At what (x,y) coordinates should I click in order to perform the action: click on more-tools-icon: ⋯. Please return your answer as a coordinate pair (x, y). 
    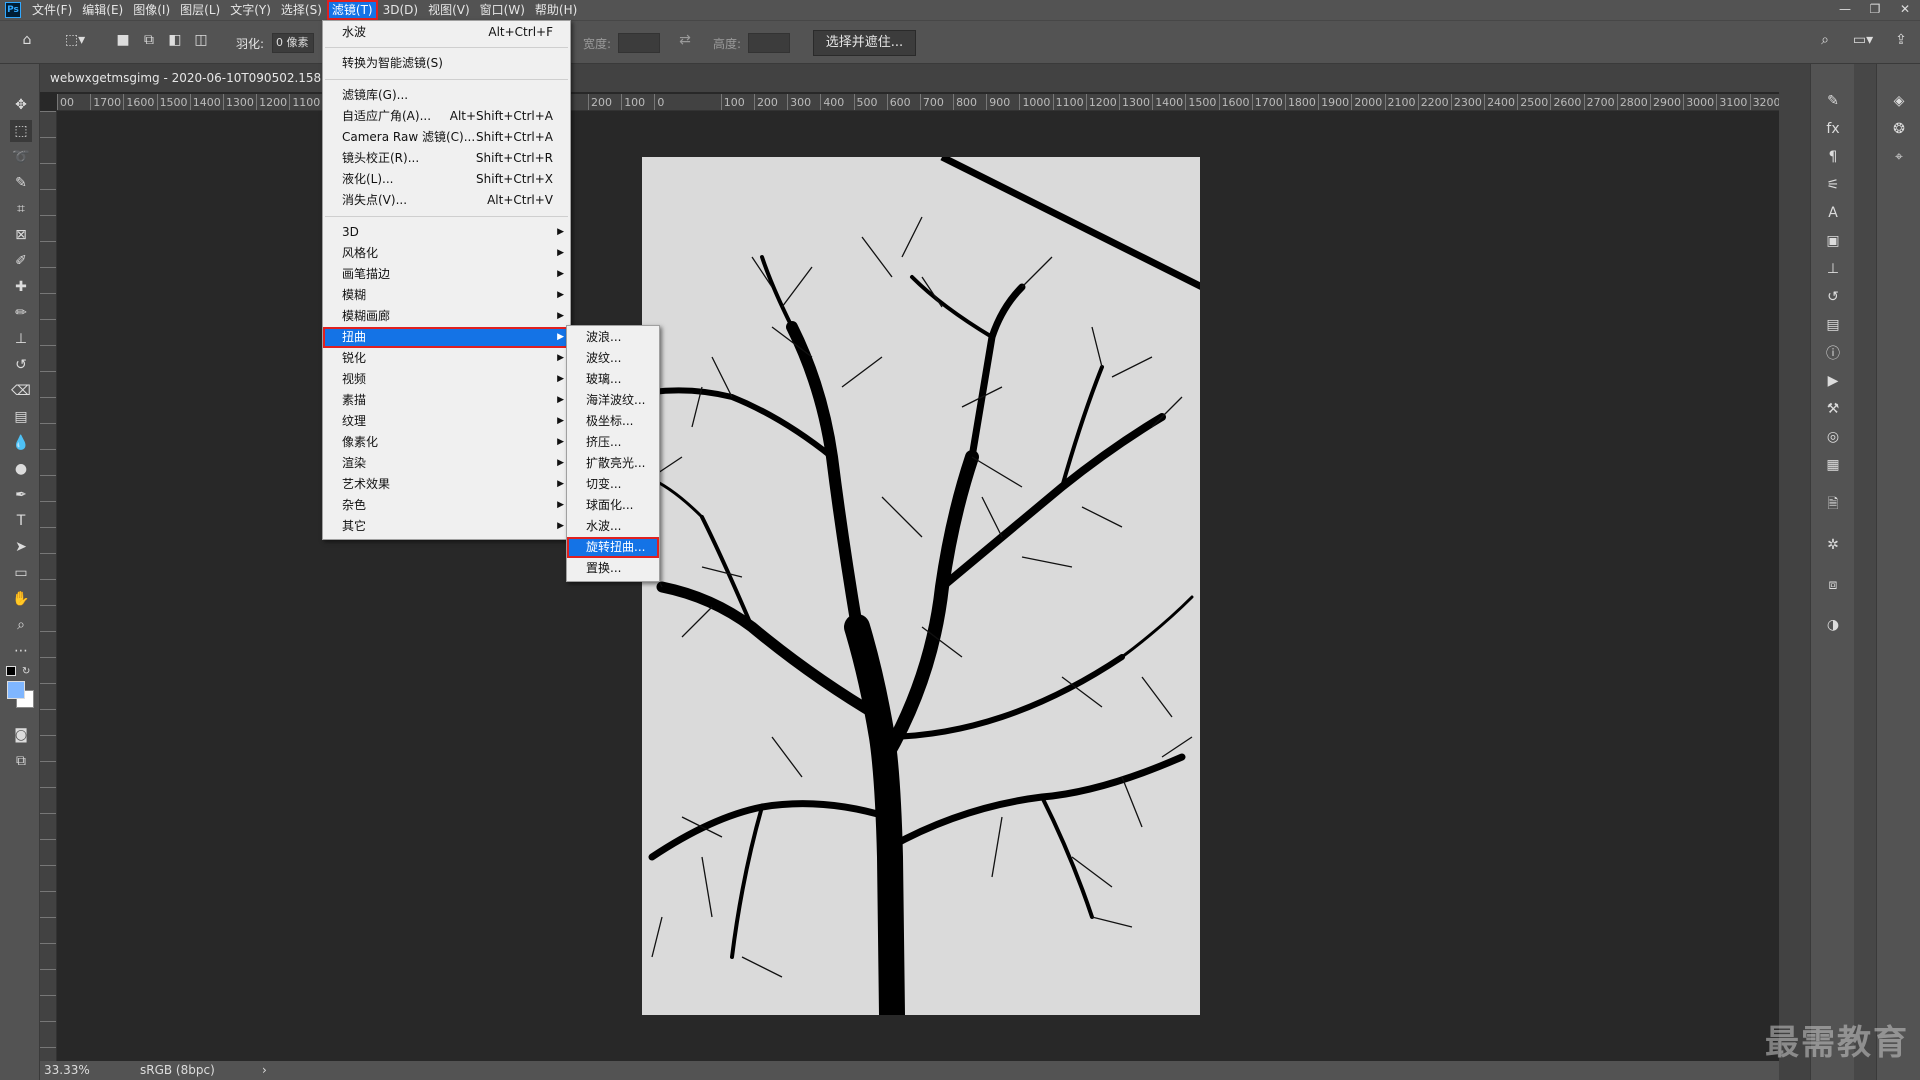
    Looking at the image, I should click on (21, 651).